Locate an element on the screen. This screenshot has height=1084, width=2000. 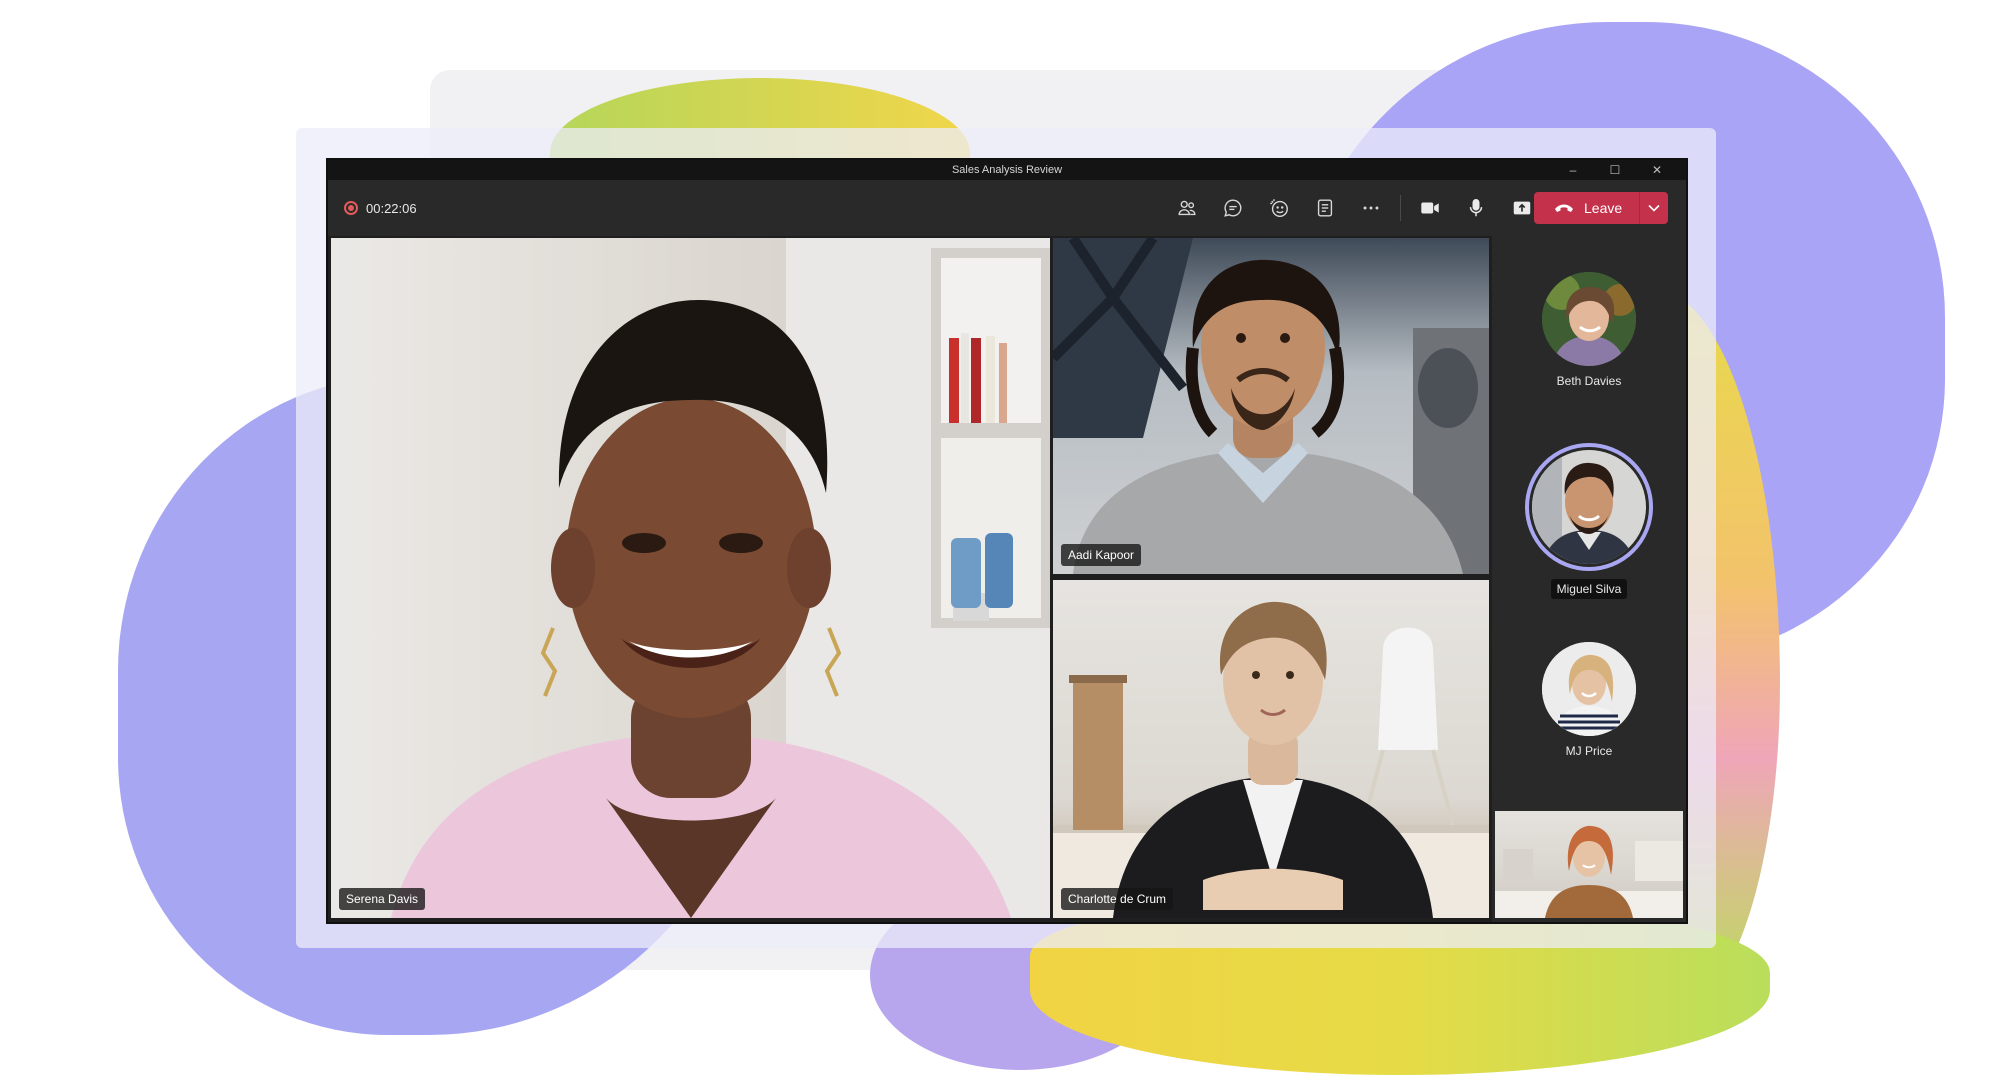
recording-indicator: 00:22:06 is located at coordinates (380, 208).